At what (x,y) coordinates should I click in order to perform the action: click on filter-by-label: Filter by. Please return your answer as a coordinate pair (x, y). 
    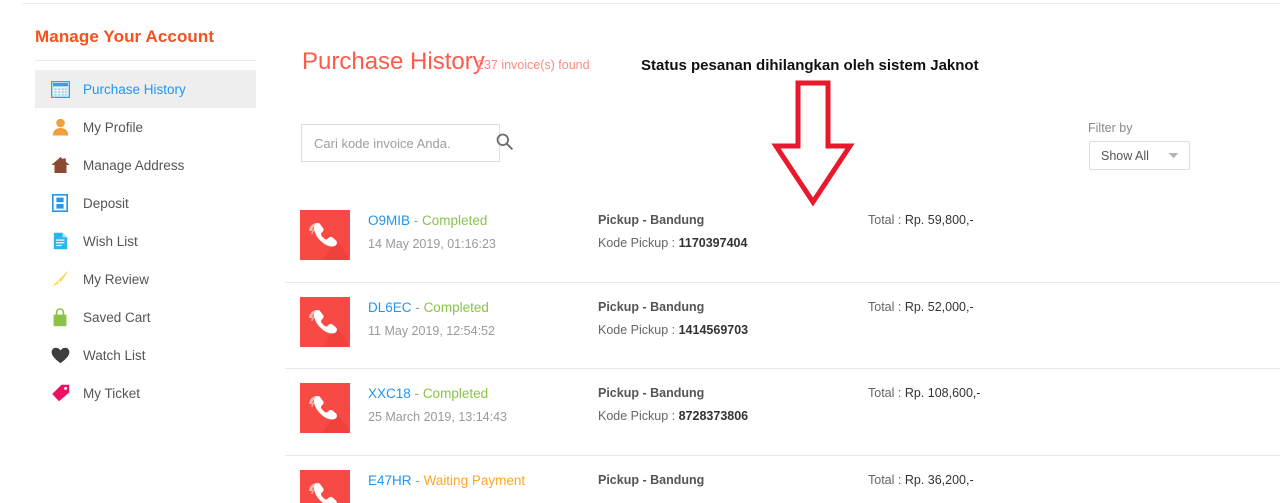
    Looking at the image, I should click on (1110, 128).